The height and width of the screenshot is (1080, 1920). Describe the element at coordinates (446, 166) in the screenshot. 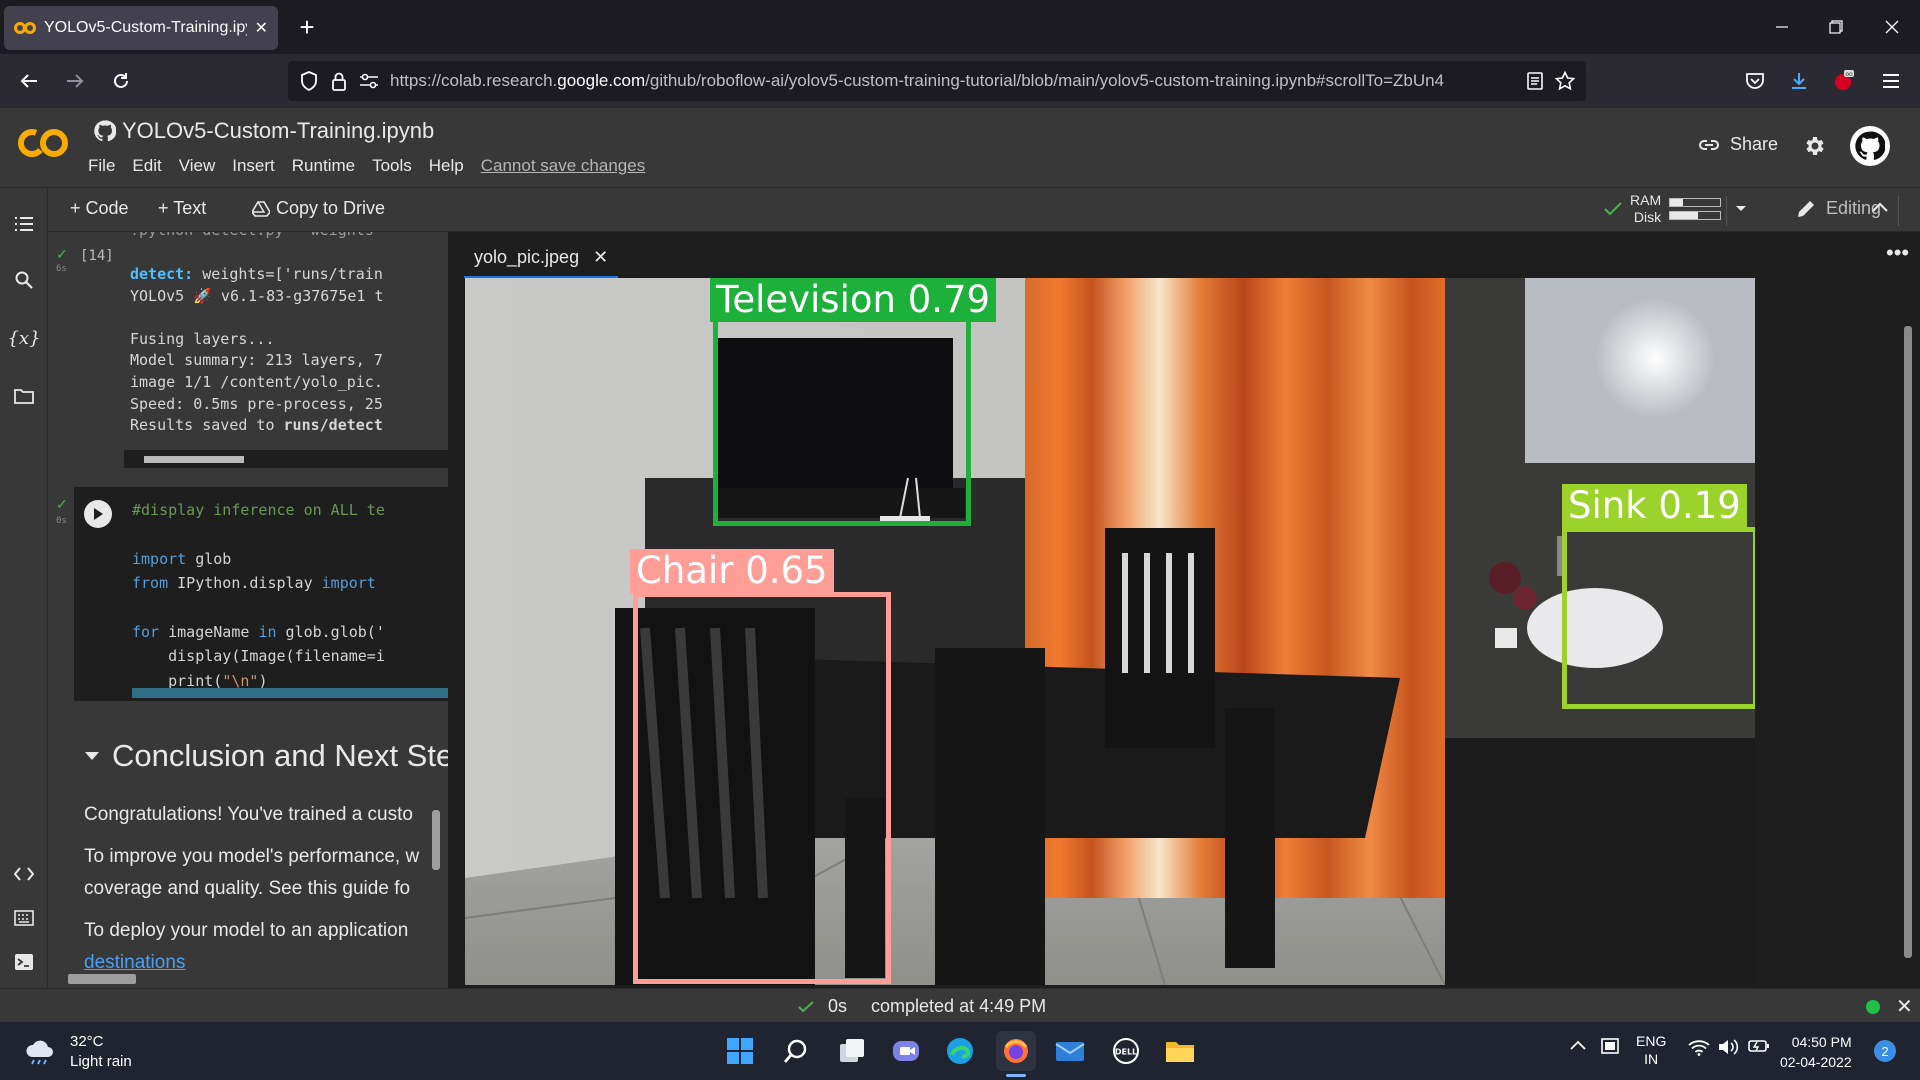

I see `menu-help: Help` at that location.